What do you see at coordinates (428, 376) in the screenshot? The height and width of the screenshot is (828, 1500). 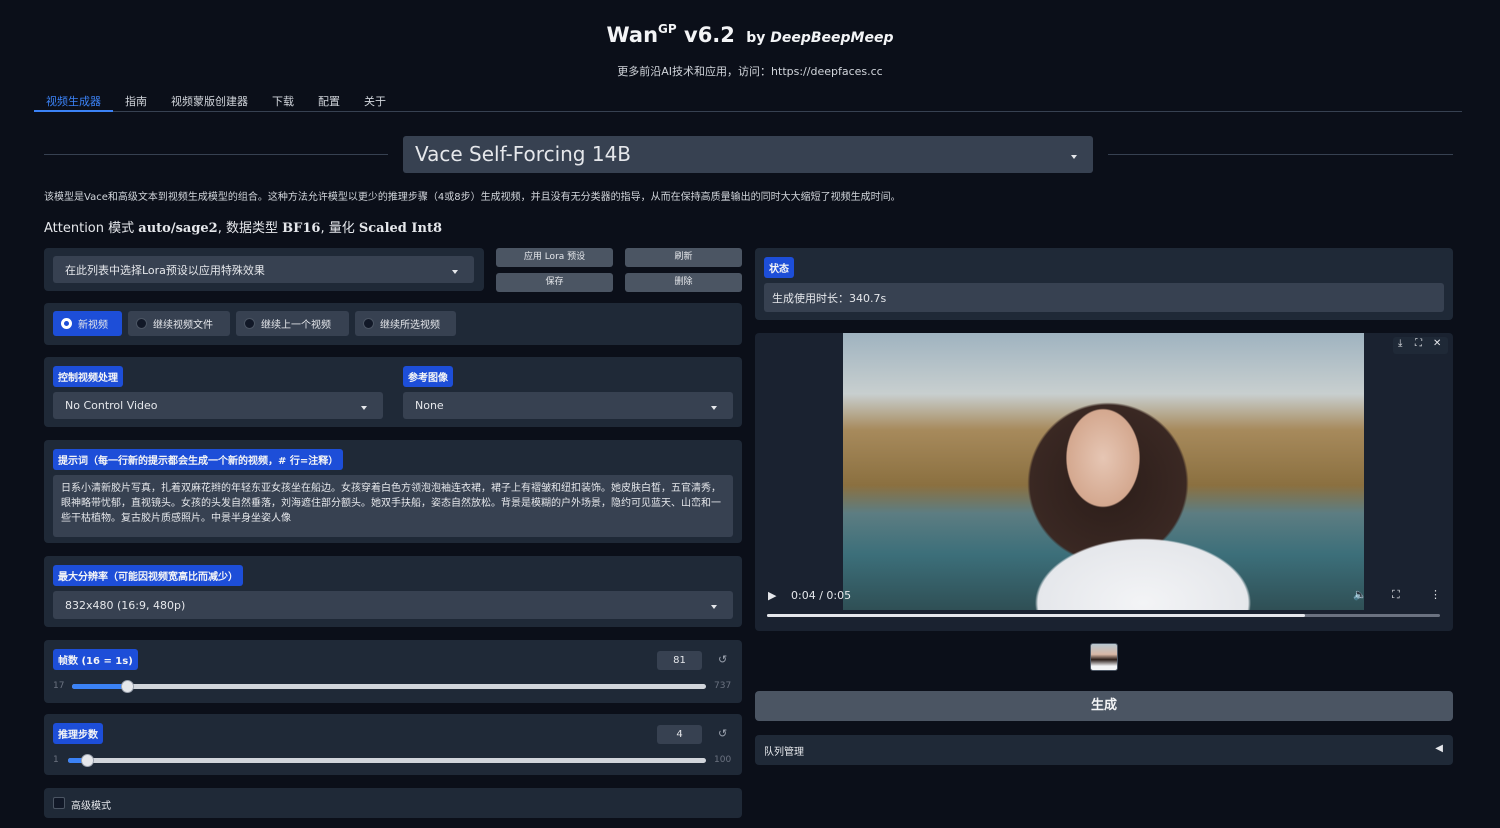 I see `reference-image-label: 参考图像` at bounding box center [428, 376].